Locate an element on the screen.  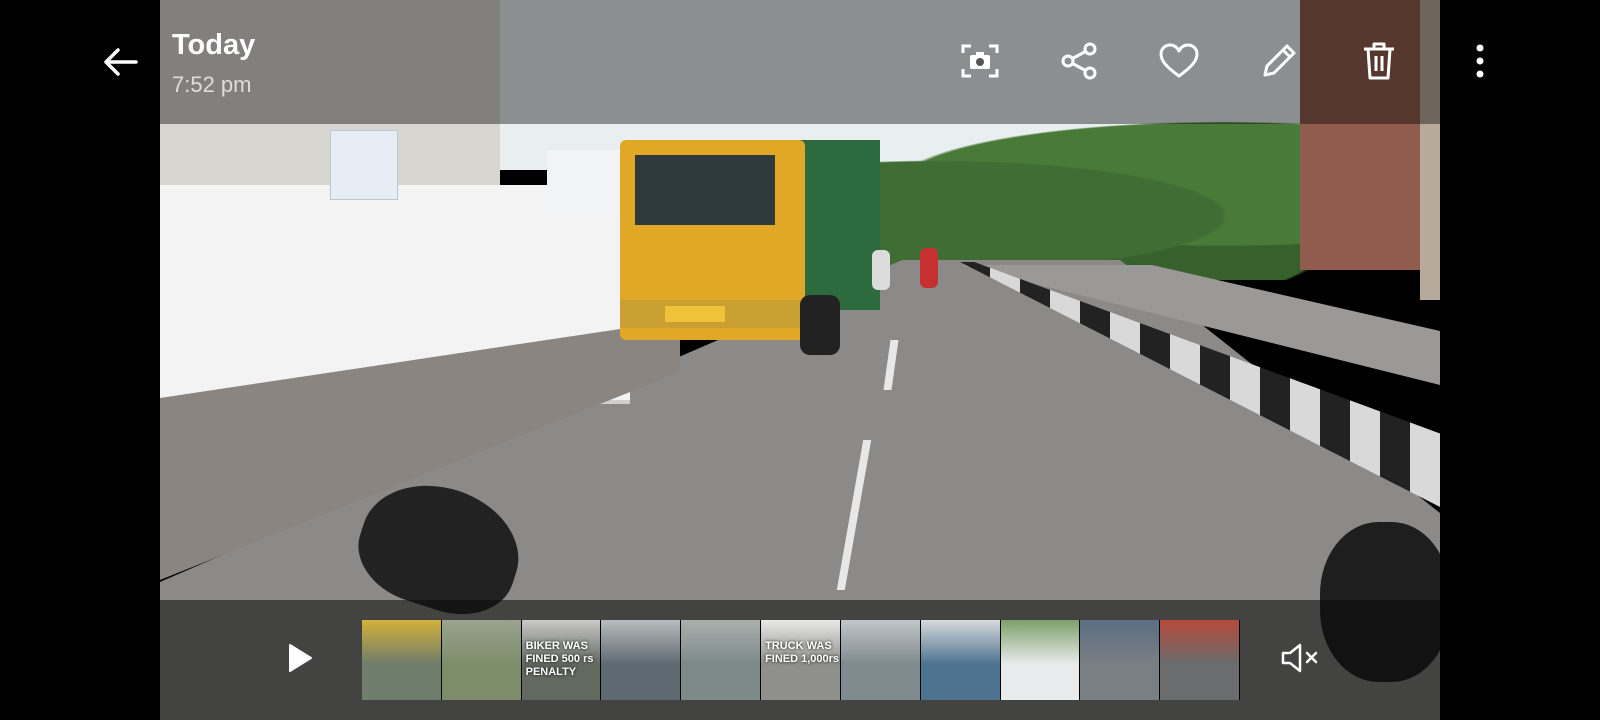
favorite-button is located at coordinates (1179, 63).